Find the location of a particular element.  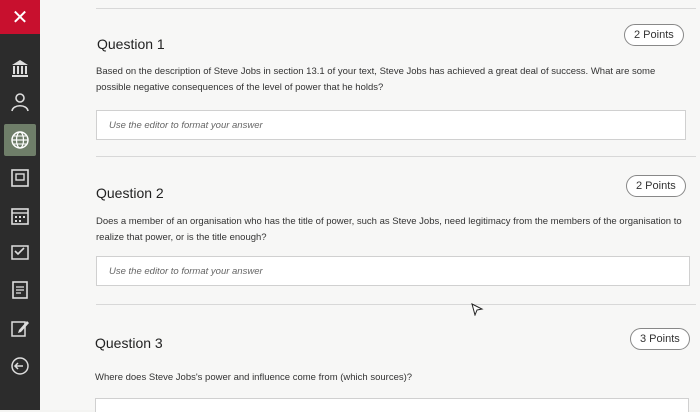

question-2-answer-field: Use the editor to format your answer is located at coordinates (393, 271).